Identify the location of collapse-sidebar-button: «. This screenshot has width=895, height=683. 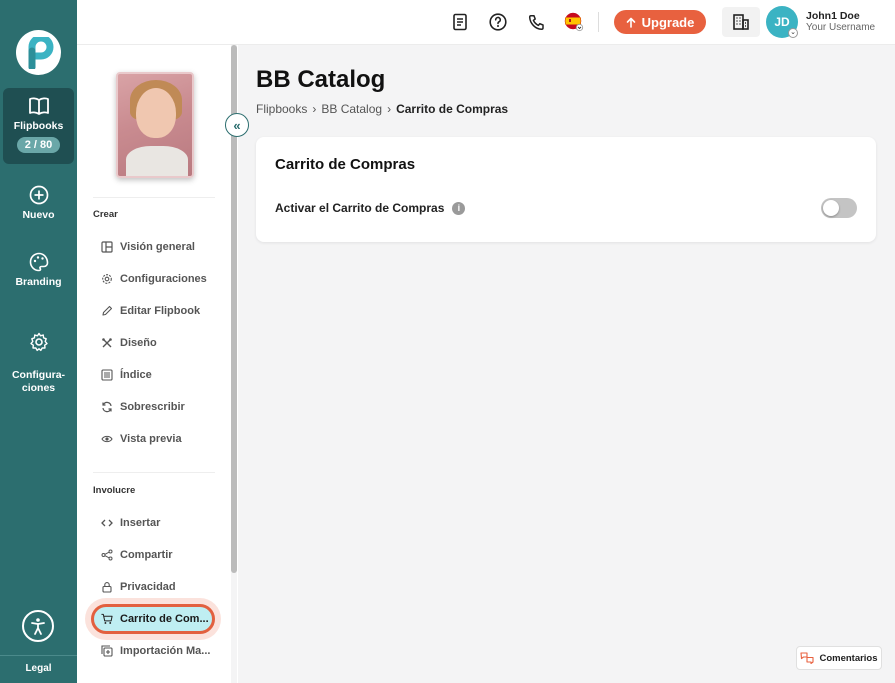
(237, 125).